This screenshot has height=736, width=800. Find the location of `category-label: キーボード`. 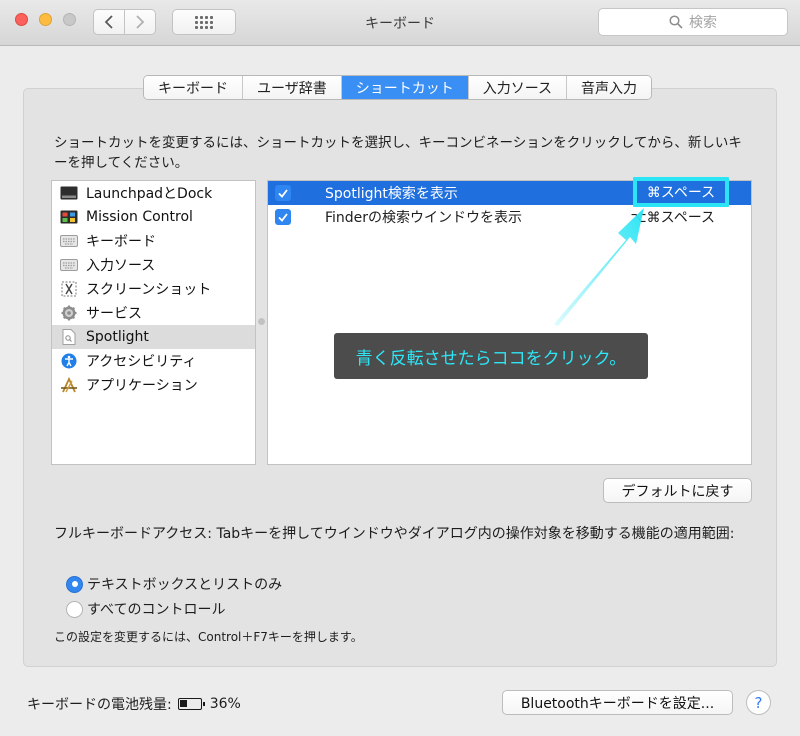

category-label: キーボード is located at coordinates (121, 242).